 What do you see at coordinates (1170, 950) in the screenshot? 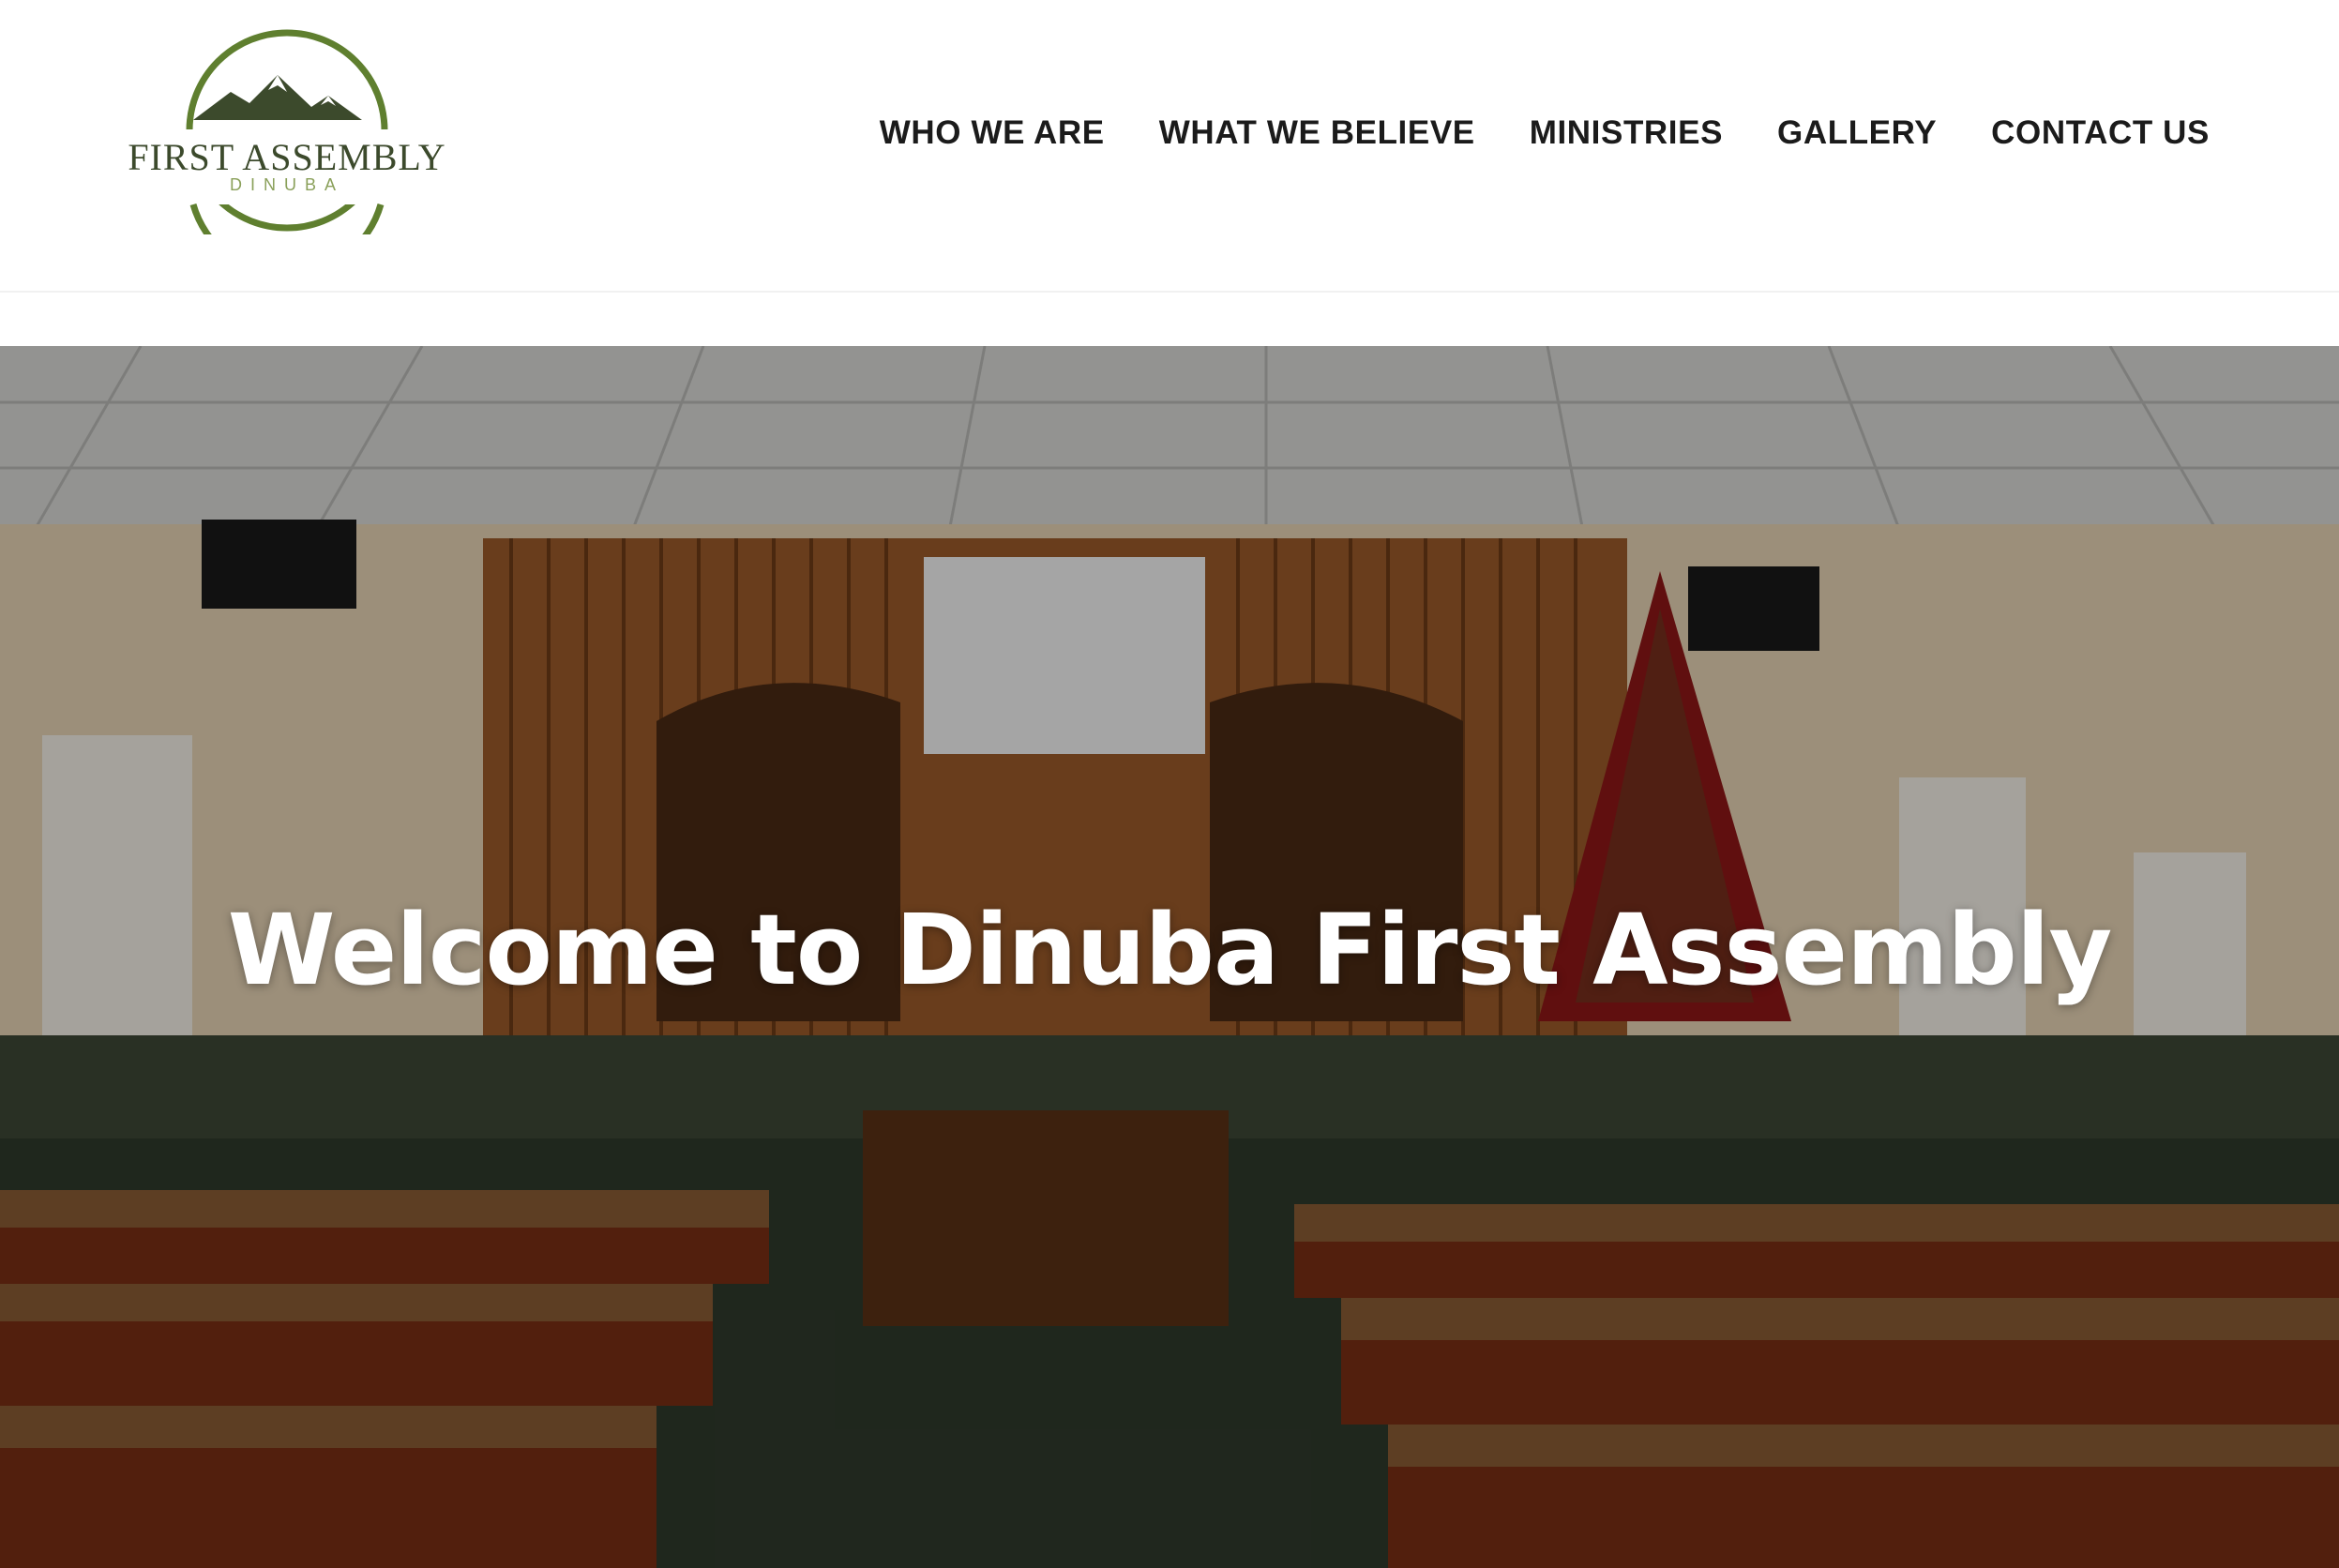
I see `hero-title: Welcome to Dinuba First Assembly` at bounding box center [1170, 950].